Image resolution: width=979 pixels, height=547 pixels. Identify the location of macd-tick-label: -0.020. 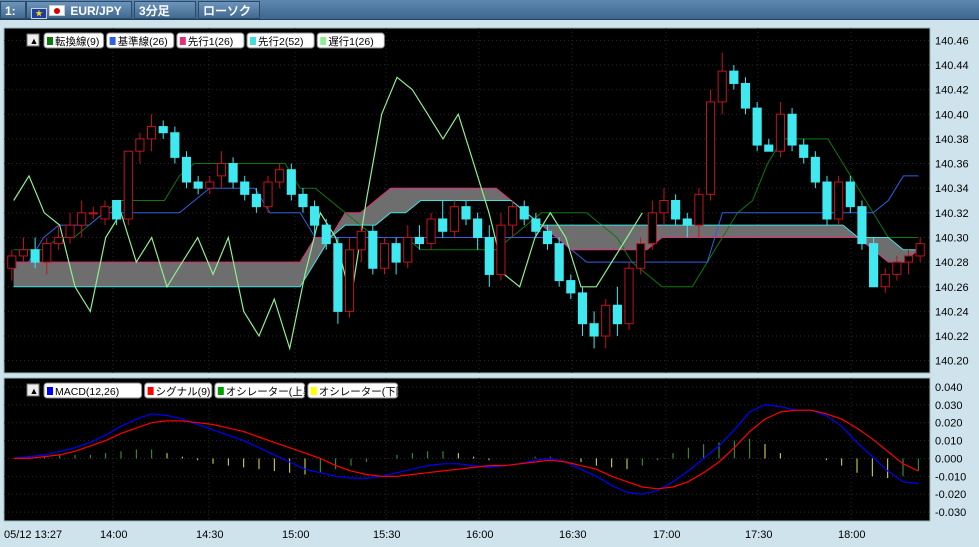
(950, 495).